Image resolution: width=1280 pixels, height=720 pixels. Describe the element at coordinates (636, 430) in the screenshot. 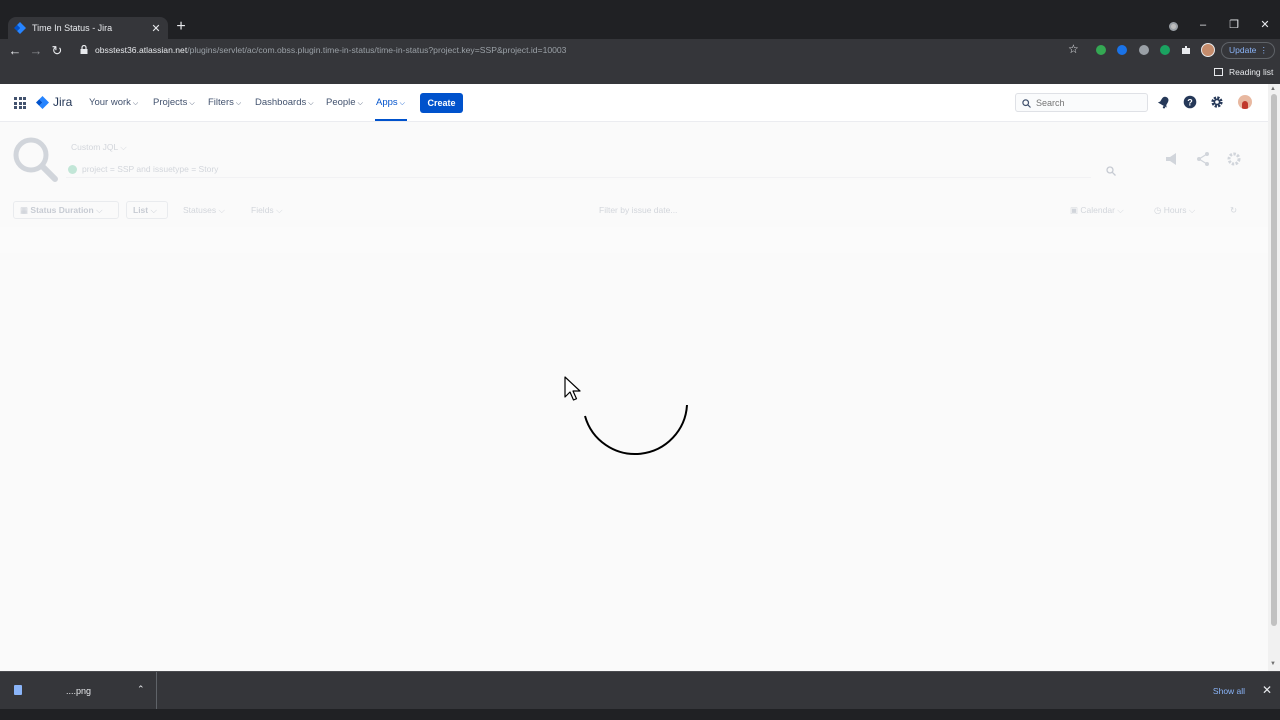

I see `loading-spinner-icon` at that location.